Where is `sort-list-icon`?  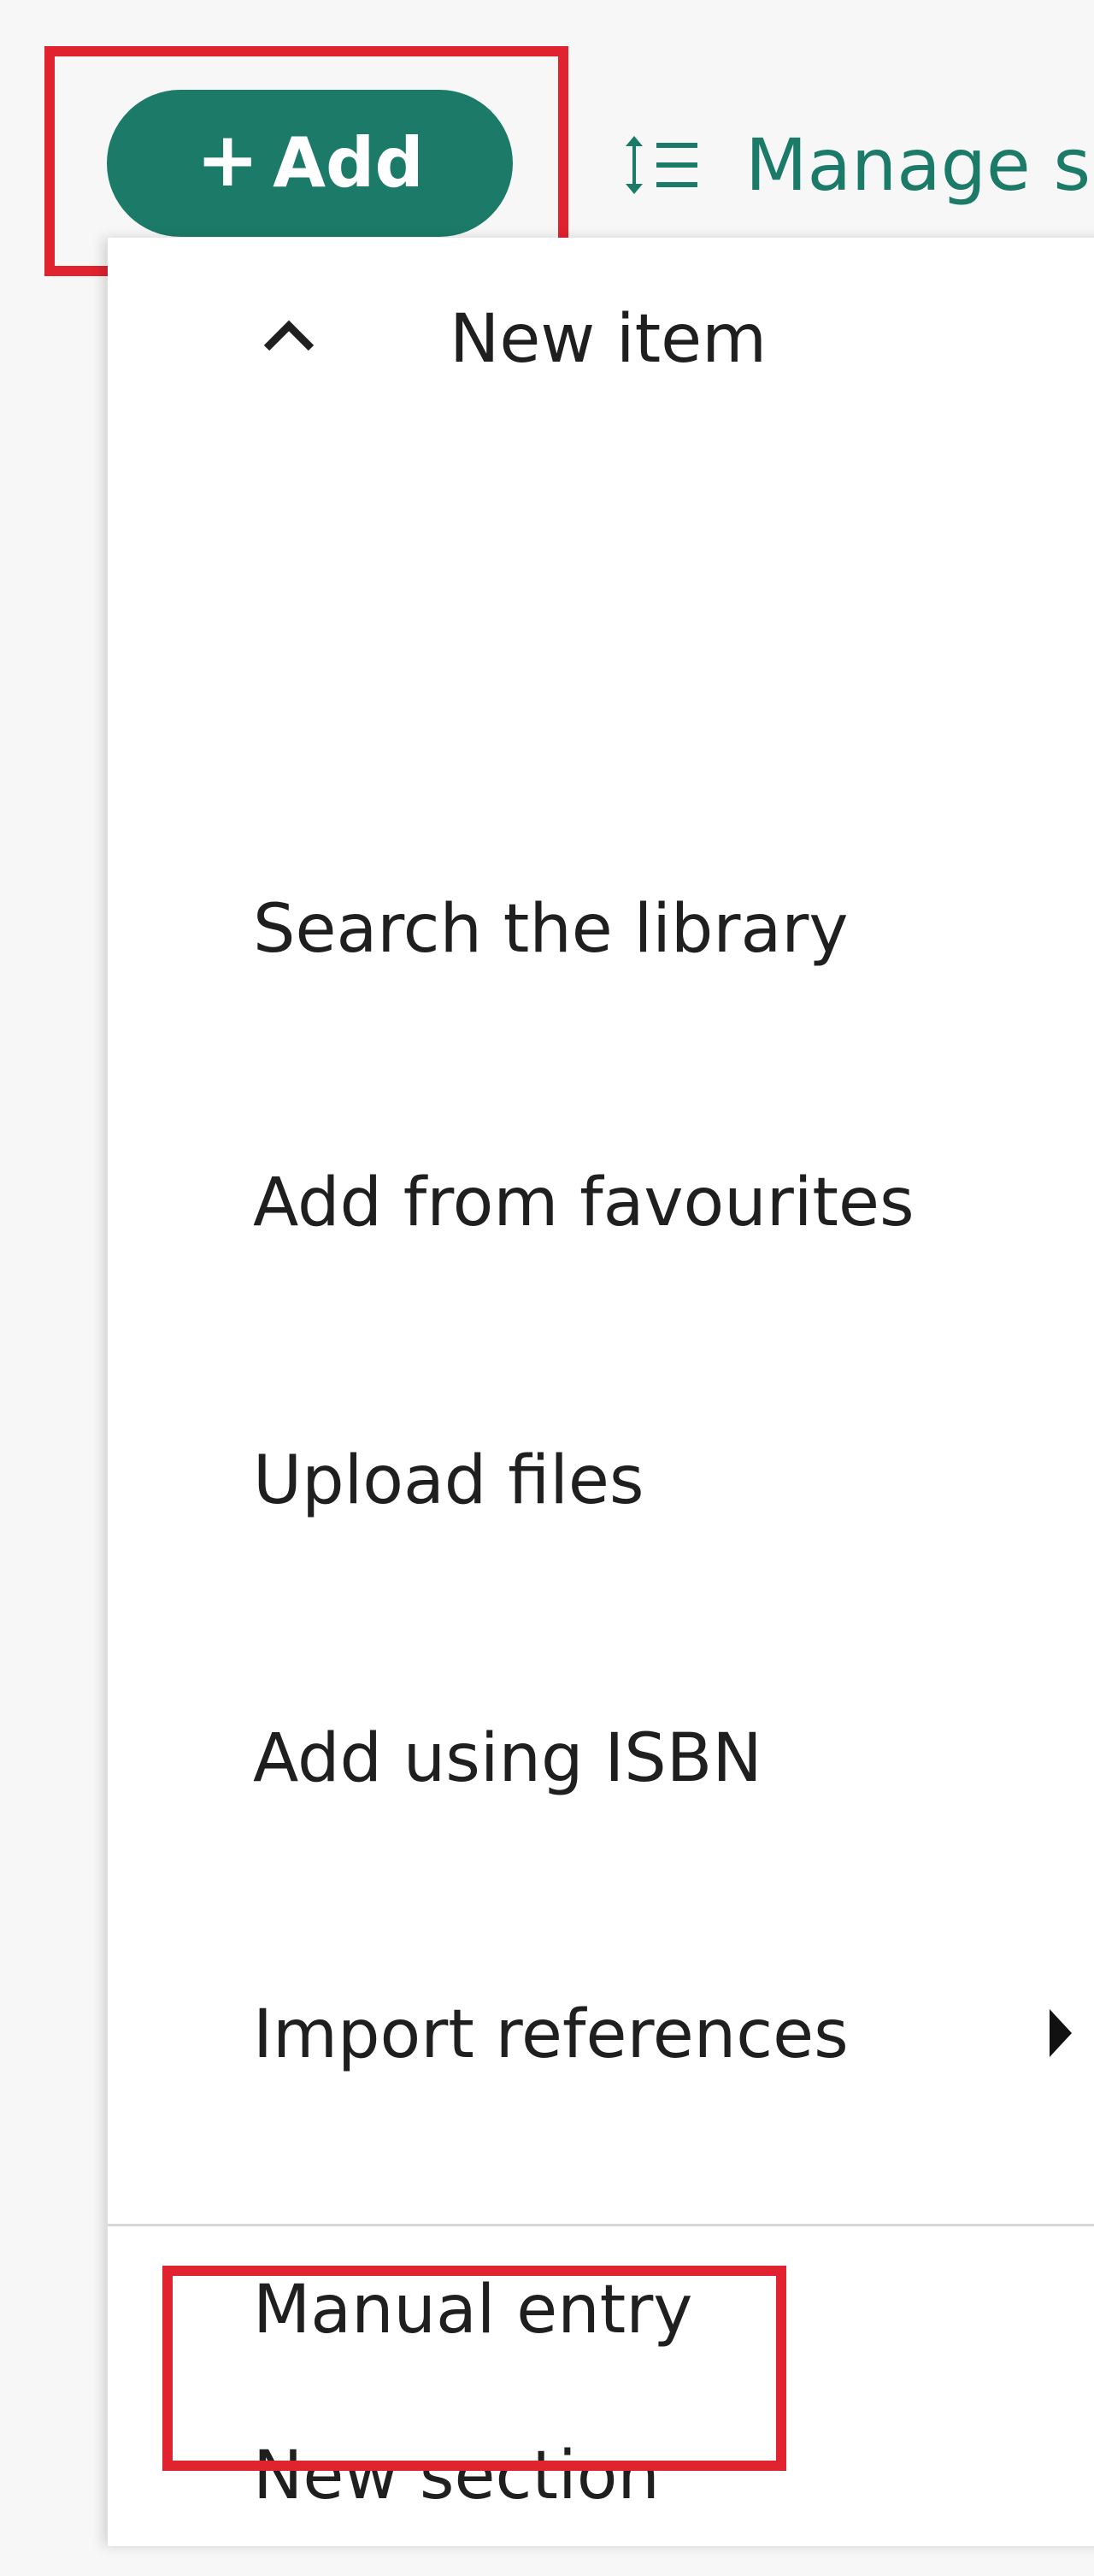 sort-list-icon is located at coordinates (662, 165).